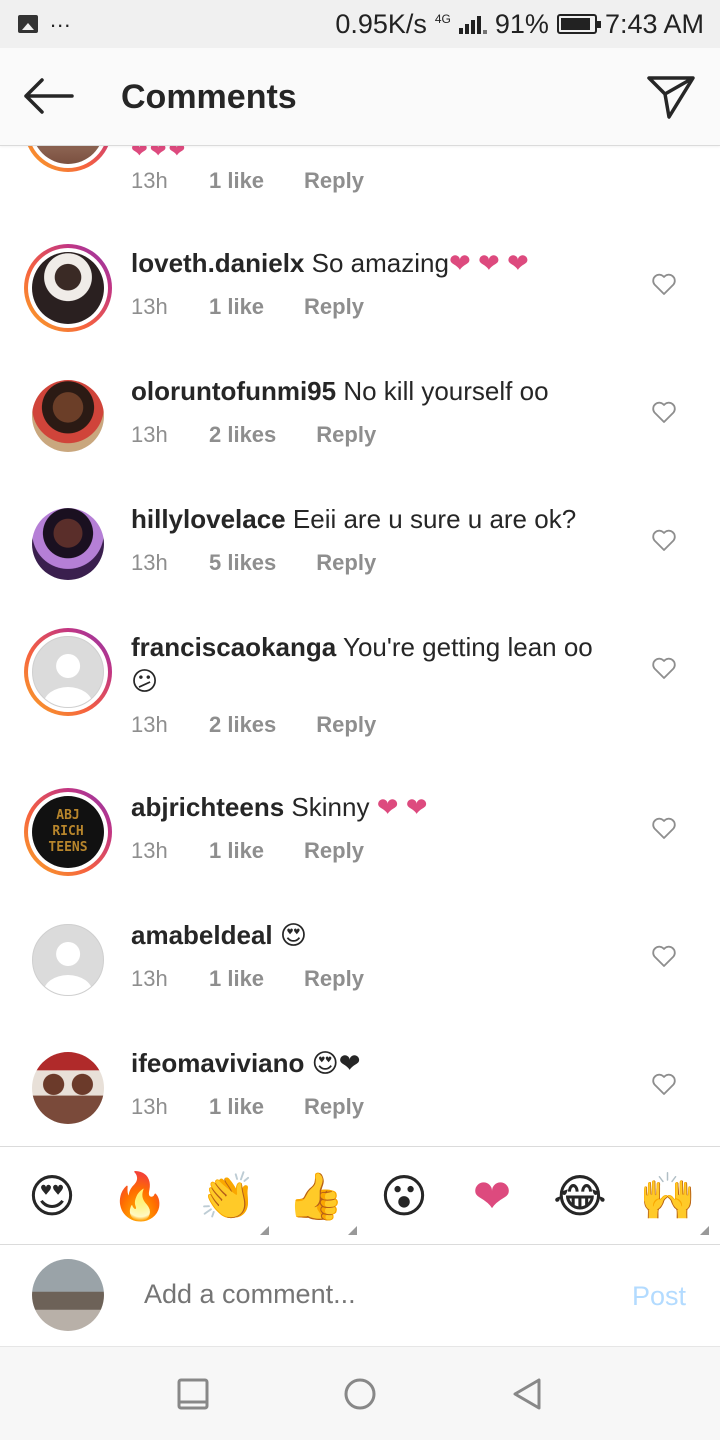 Image resolution: width=720 pixels, height=1440 pixels. I want to click on comment-emoji: ❤ ❤, so click(402, 807).